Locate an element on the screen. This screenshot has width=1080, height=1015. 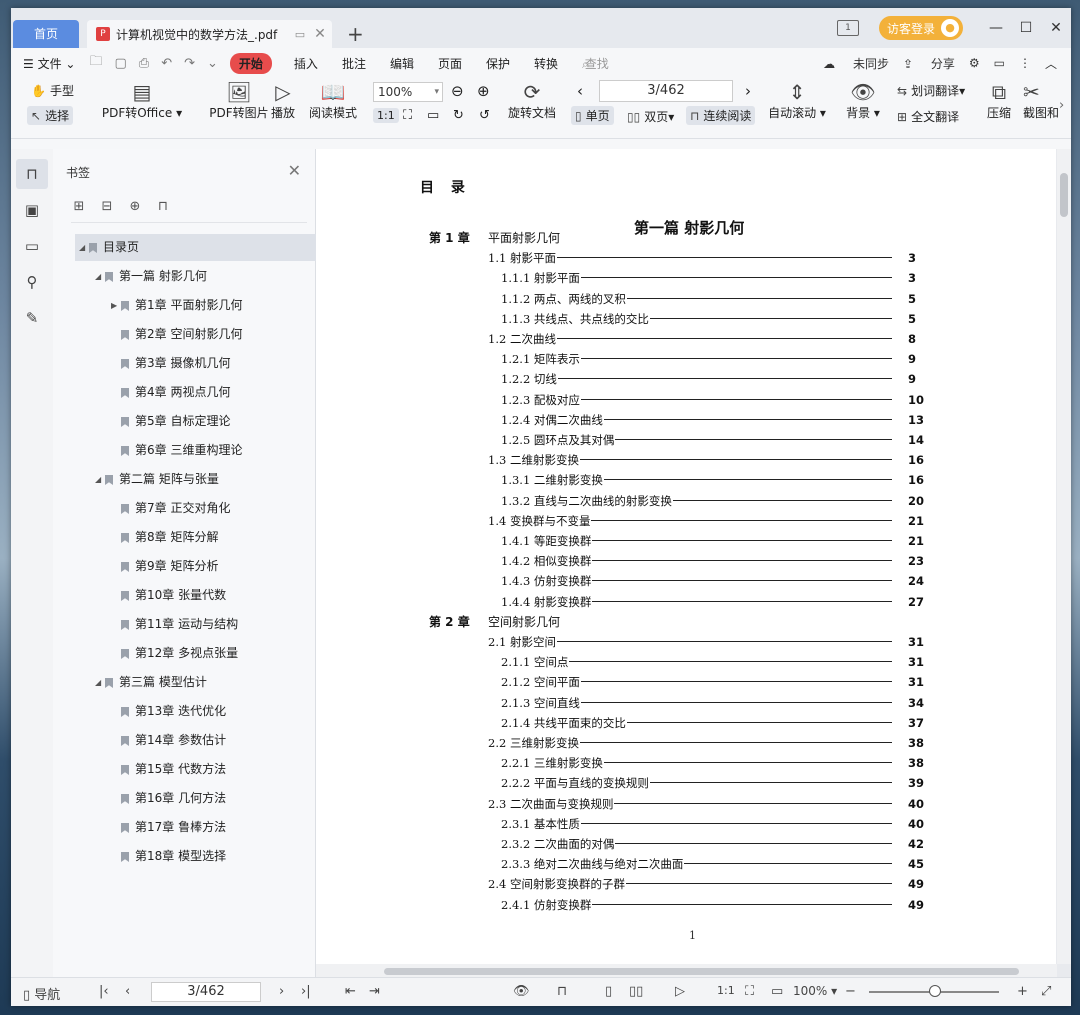
menu-edit: 编辑 is located at coordinates (402, 63).